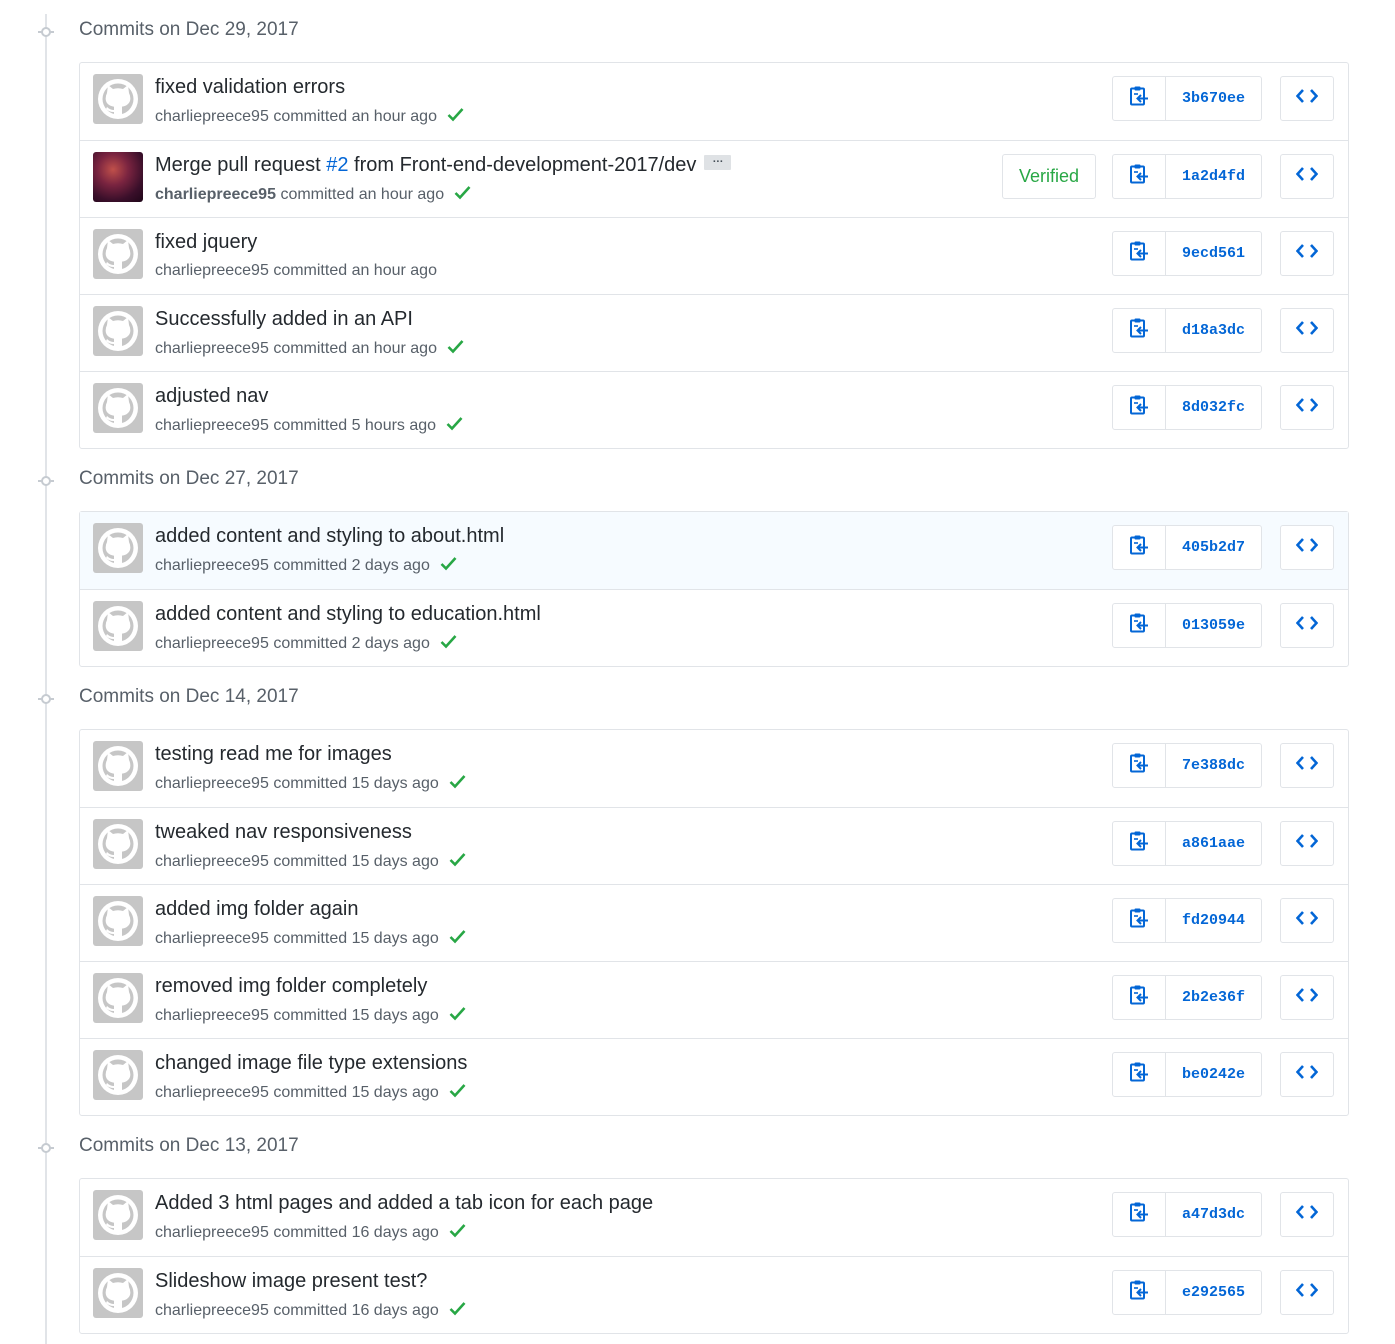 This screenshot has width=1395, height=1344. Describe the element at coordinates (283, 832) in the screenshot. I see `commit-message: tweaked nav responsiveness` at that location.